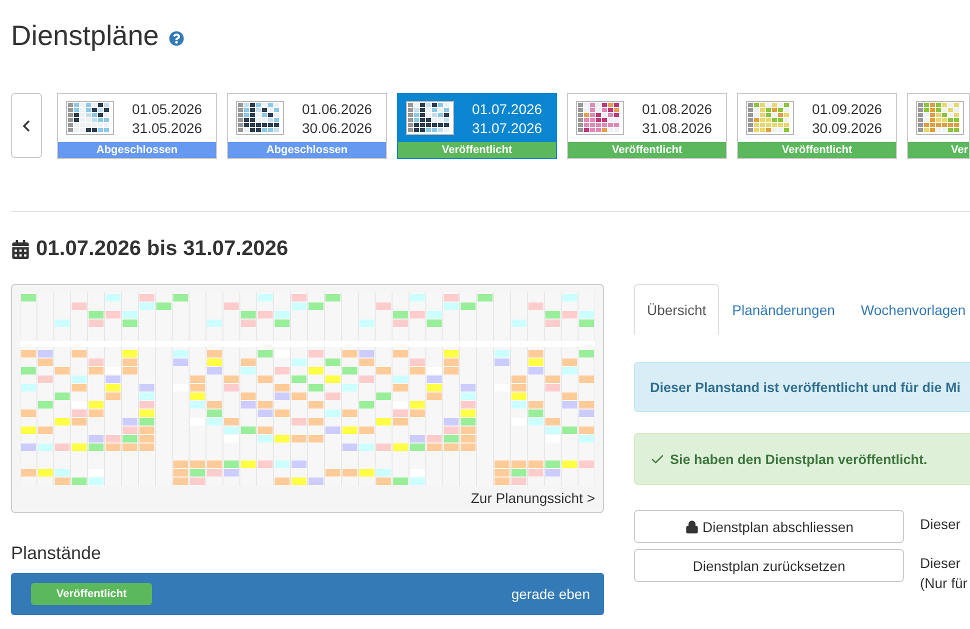 The height and width of the screenshot is (629, 970). I want to click on version-bar: Veröffentlicht gerade eben, so click(307, 594).